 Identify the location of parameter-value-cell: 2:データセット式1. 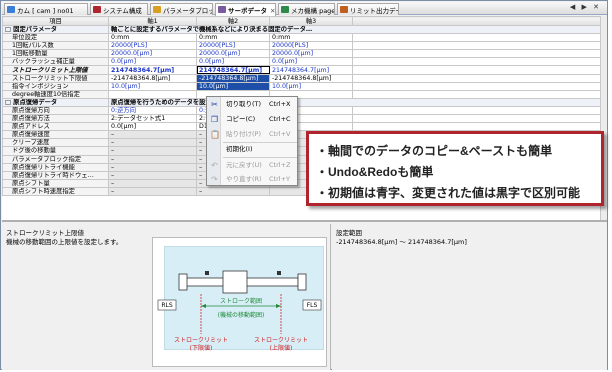
(152, 119).